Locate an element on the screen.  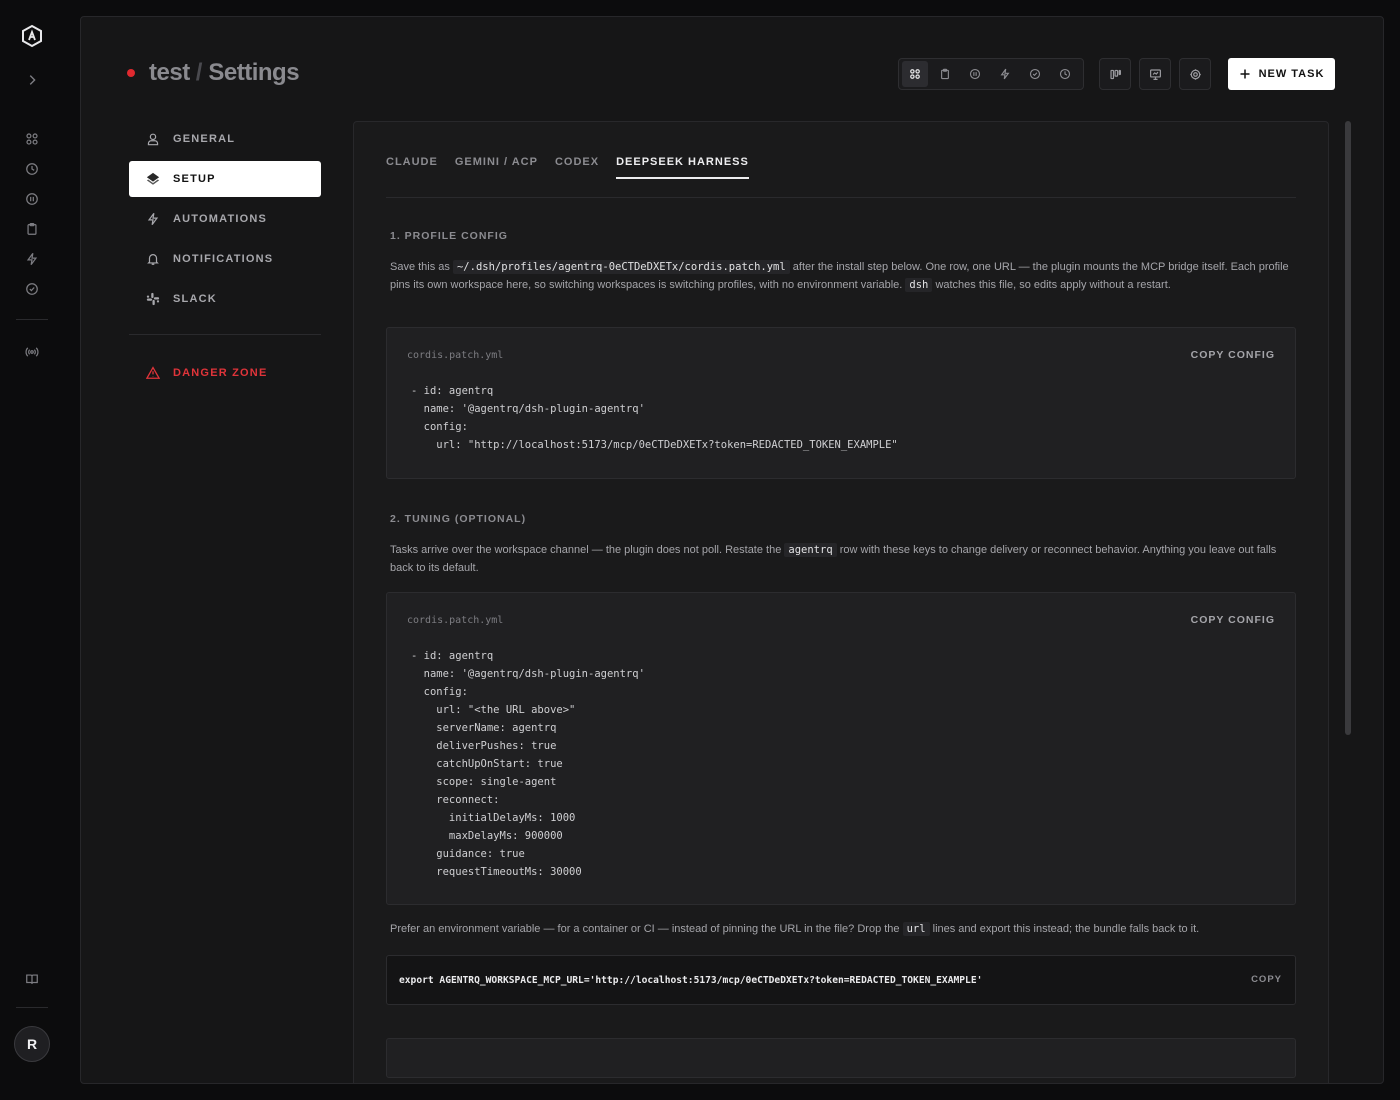
avatar: R is located at coordinates (32, 1044).